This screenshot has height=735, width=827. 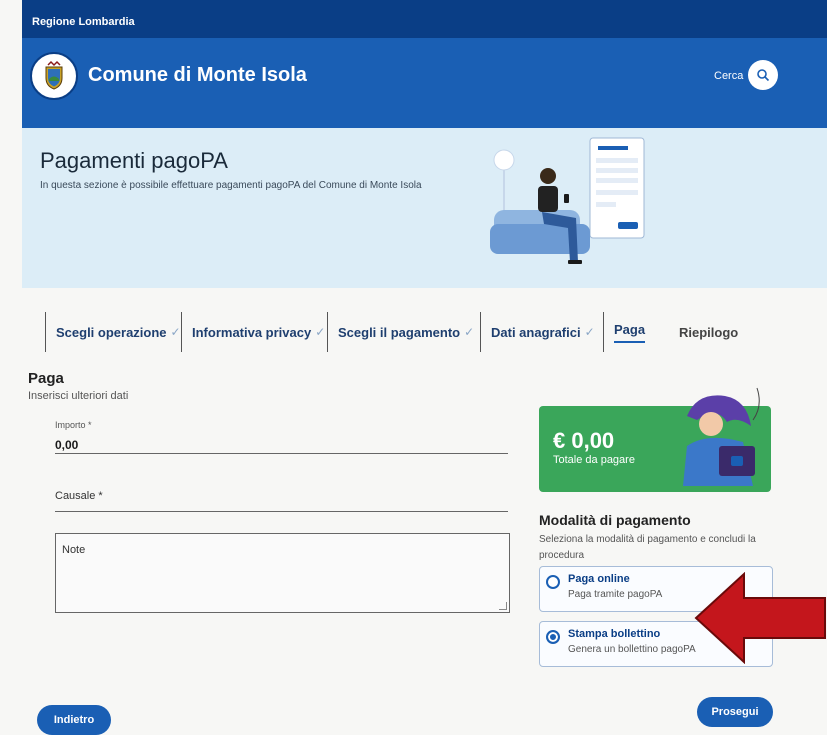 I want to click on step-dati-anagrafici: Dati anagrafici ✓, so click(x=537, y=332).